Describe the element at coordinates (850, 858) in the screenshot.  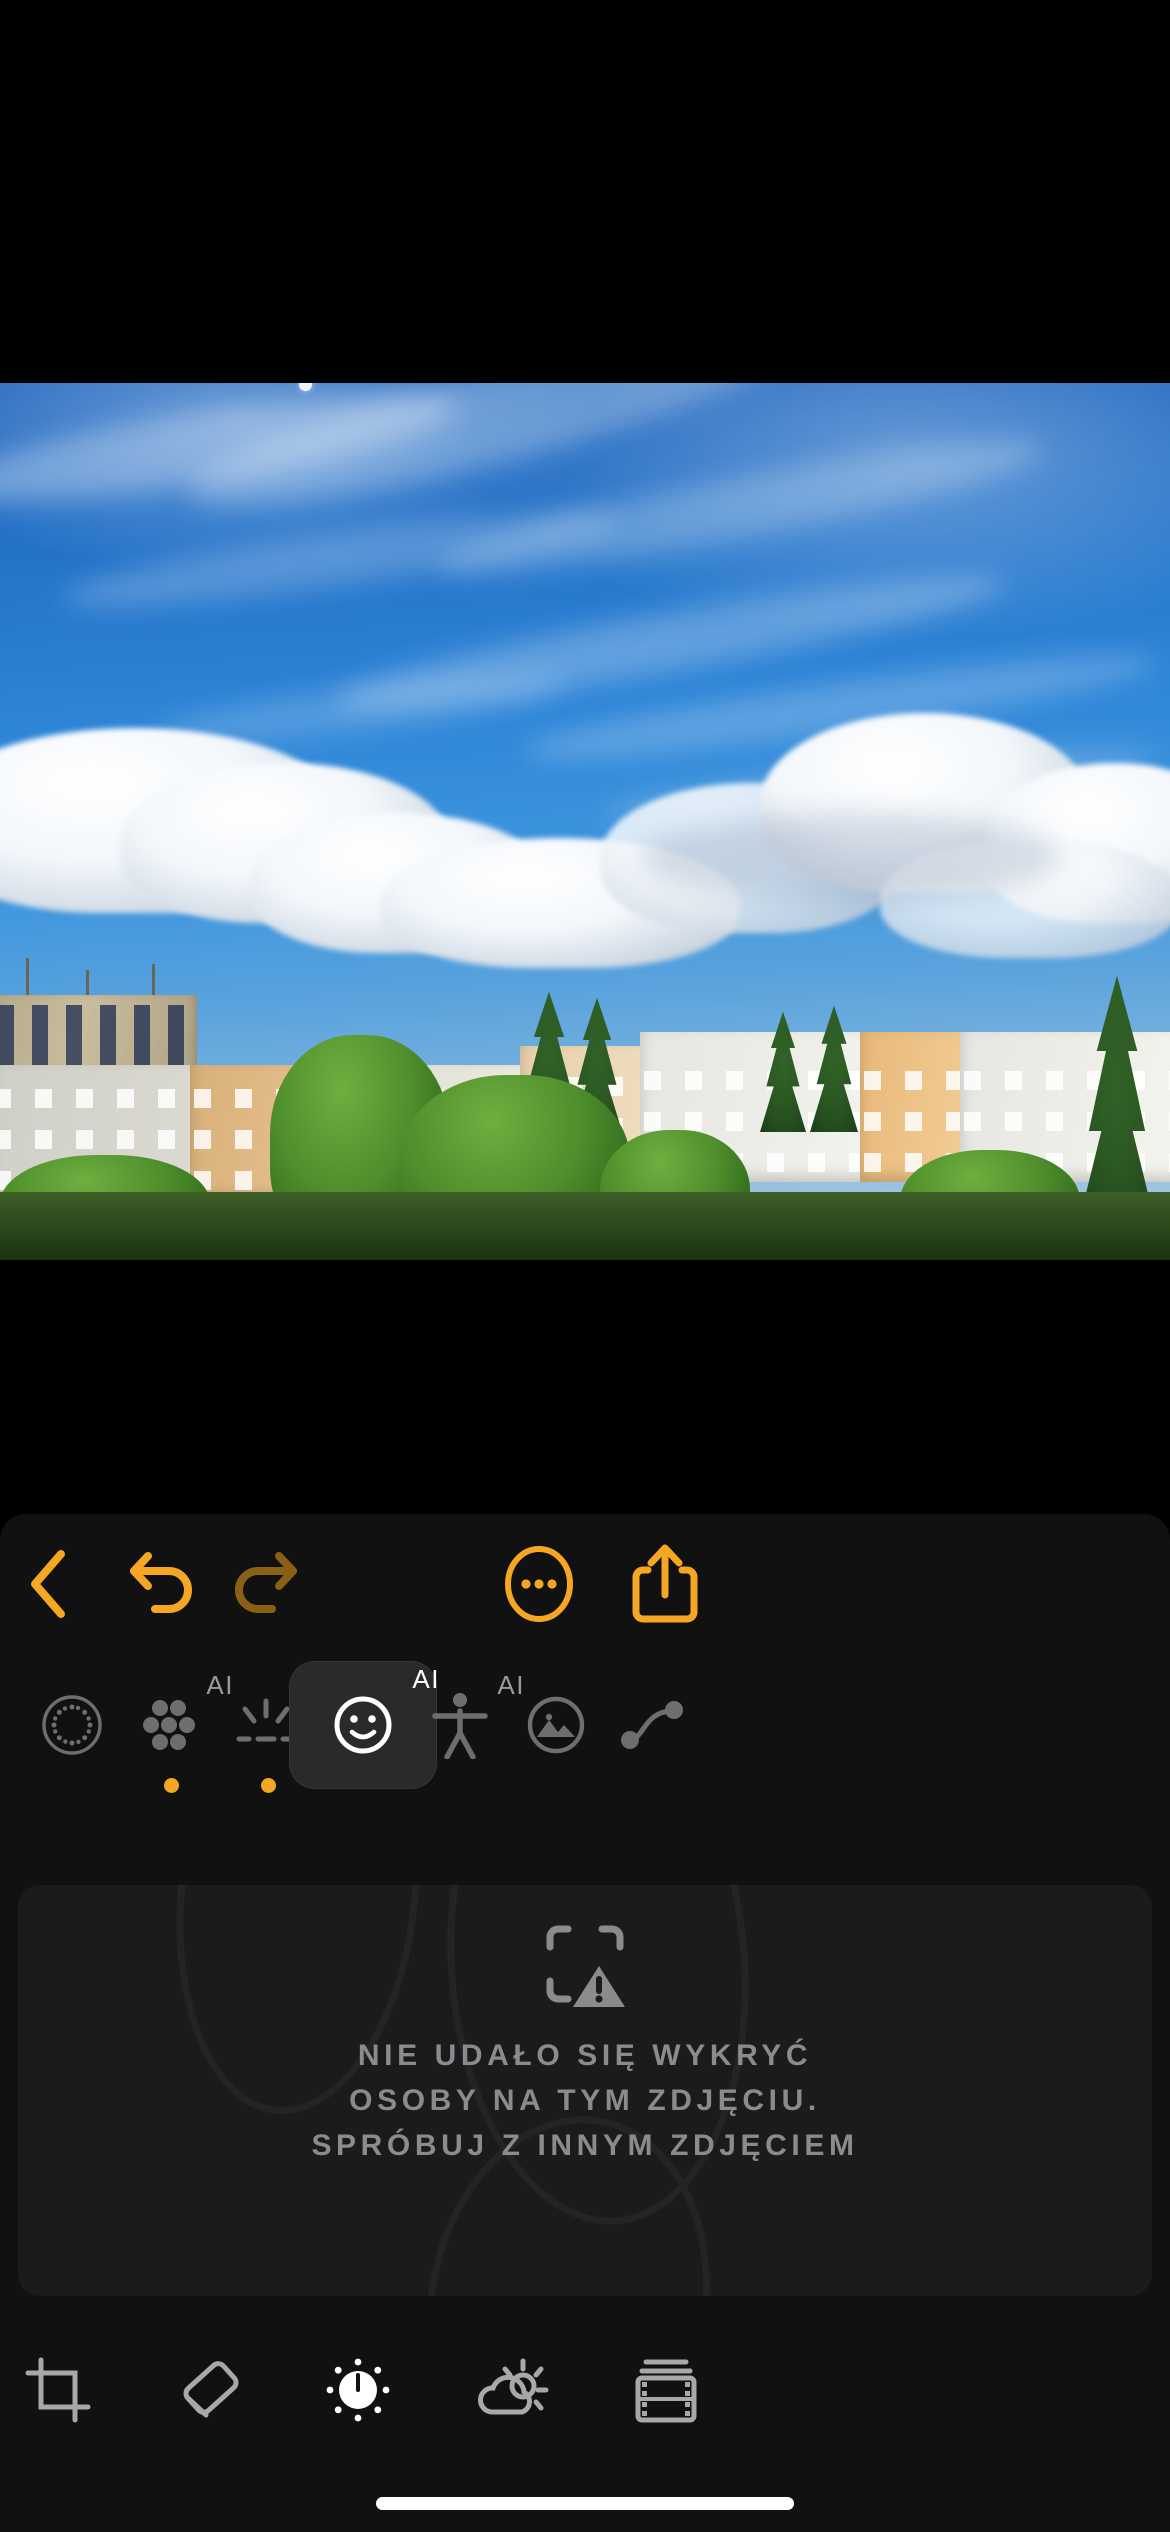
I see `cumulus-shadow` at that location.